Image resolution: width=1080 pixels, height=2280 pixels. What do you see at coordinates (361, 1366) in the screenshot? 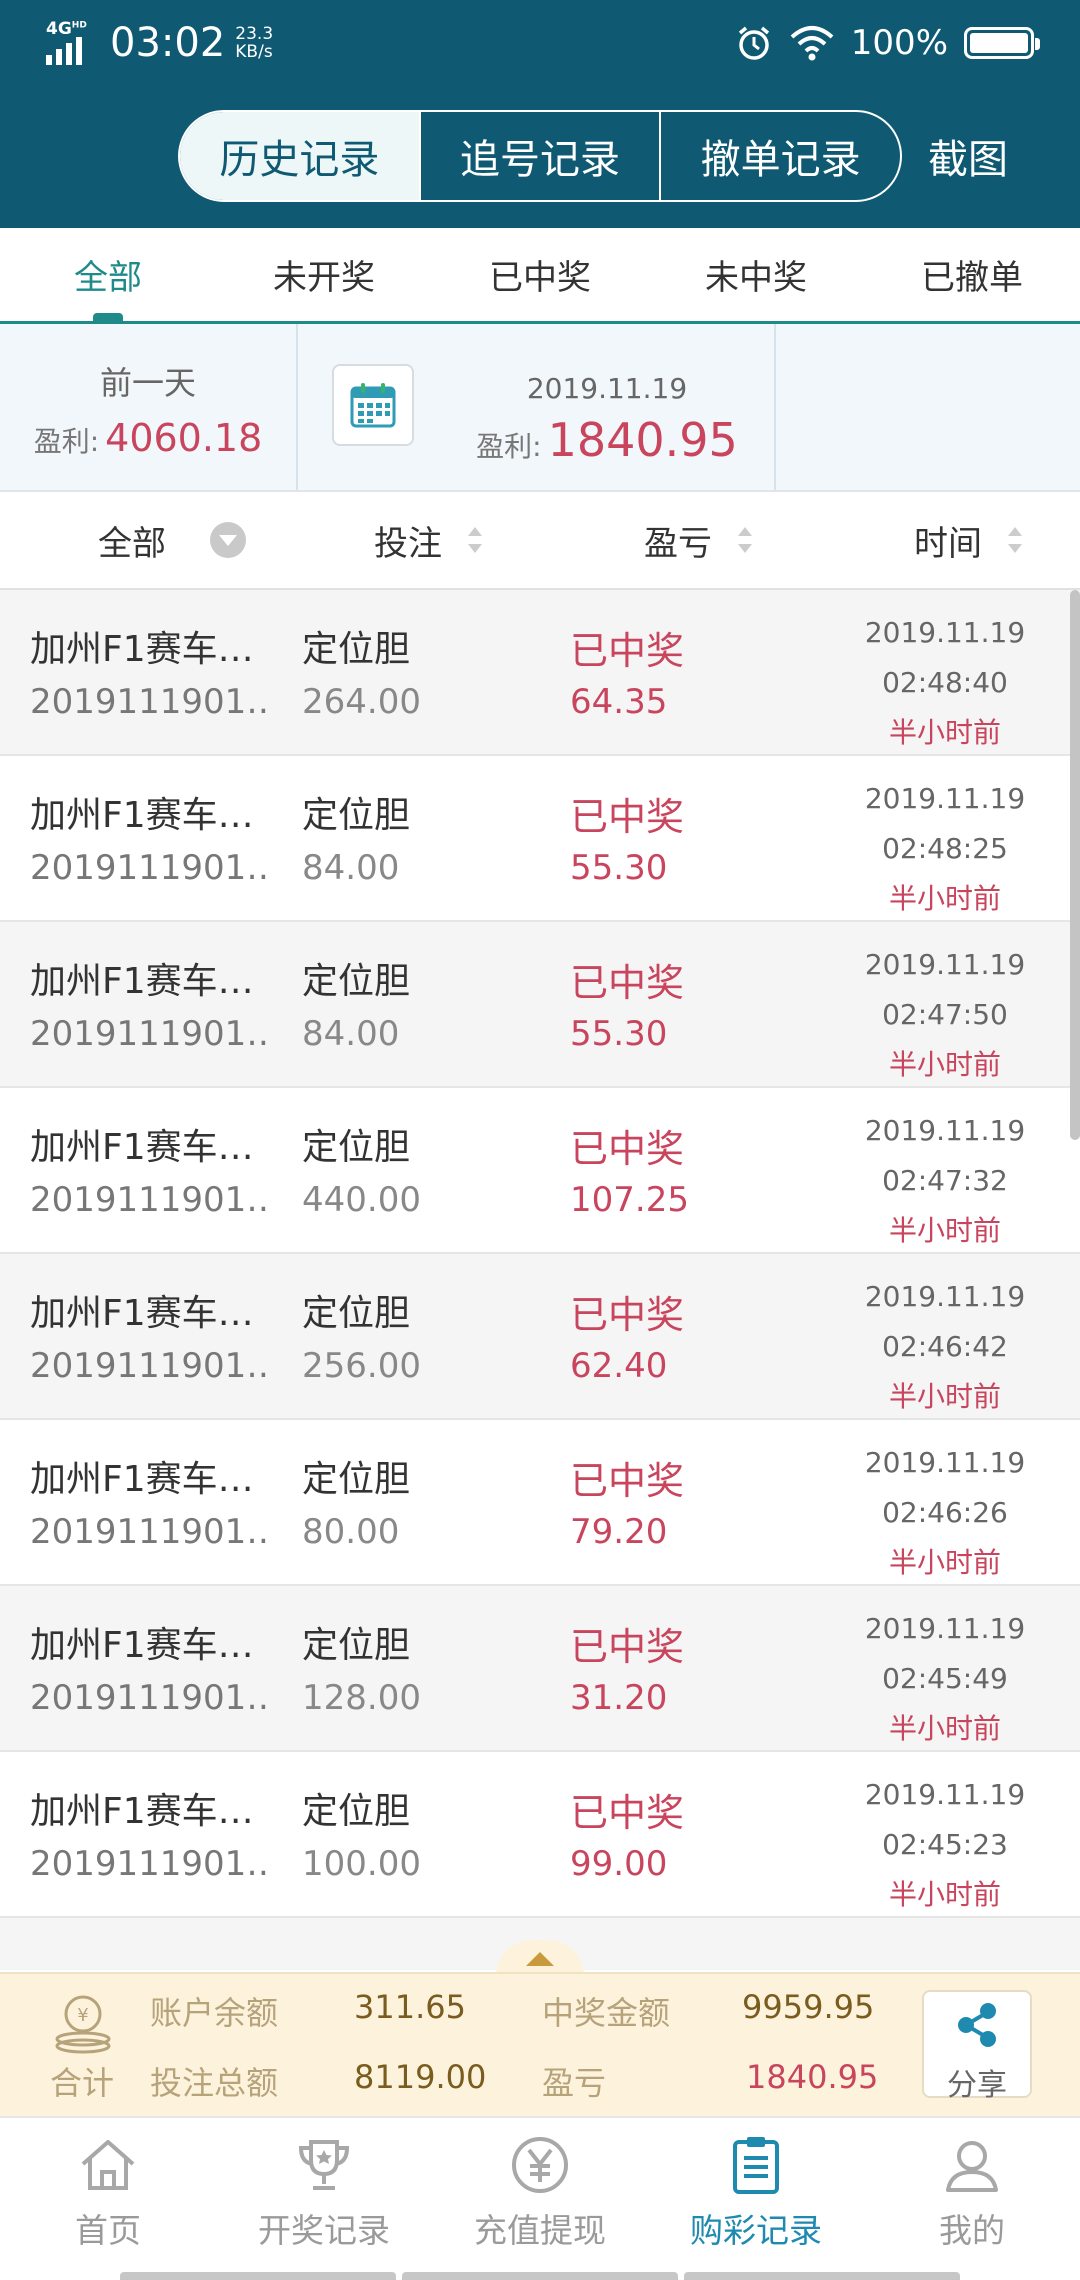
I see `bet-amount: 256.00` at bounding box center [361, 1366].